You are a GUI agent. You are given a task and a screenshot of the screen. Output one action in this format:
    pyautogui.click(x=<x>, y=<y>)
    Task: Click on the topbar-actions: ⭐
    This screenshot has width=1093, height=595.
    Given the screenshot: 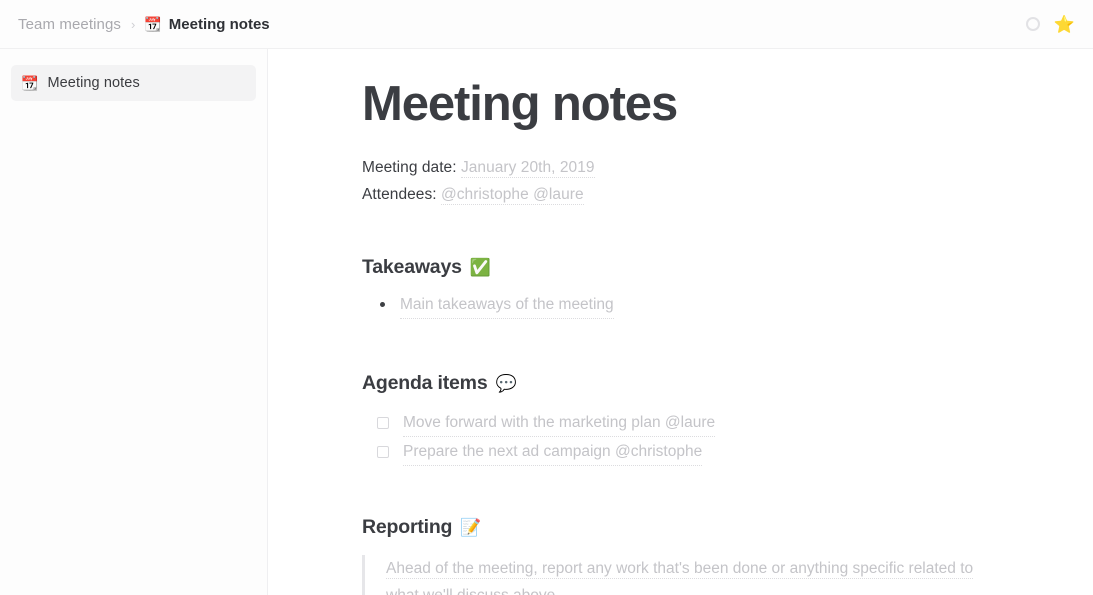 What is the action you would take?
    pyautogui.click(x=1051, y=24)
    